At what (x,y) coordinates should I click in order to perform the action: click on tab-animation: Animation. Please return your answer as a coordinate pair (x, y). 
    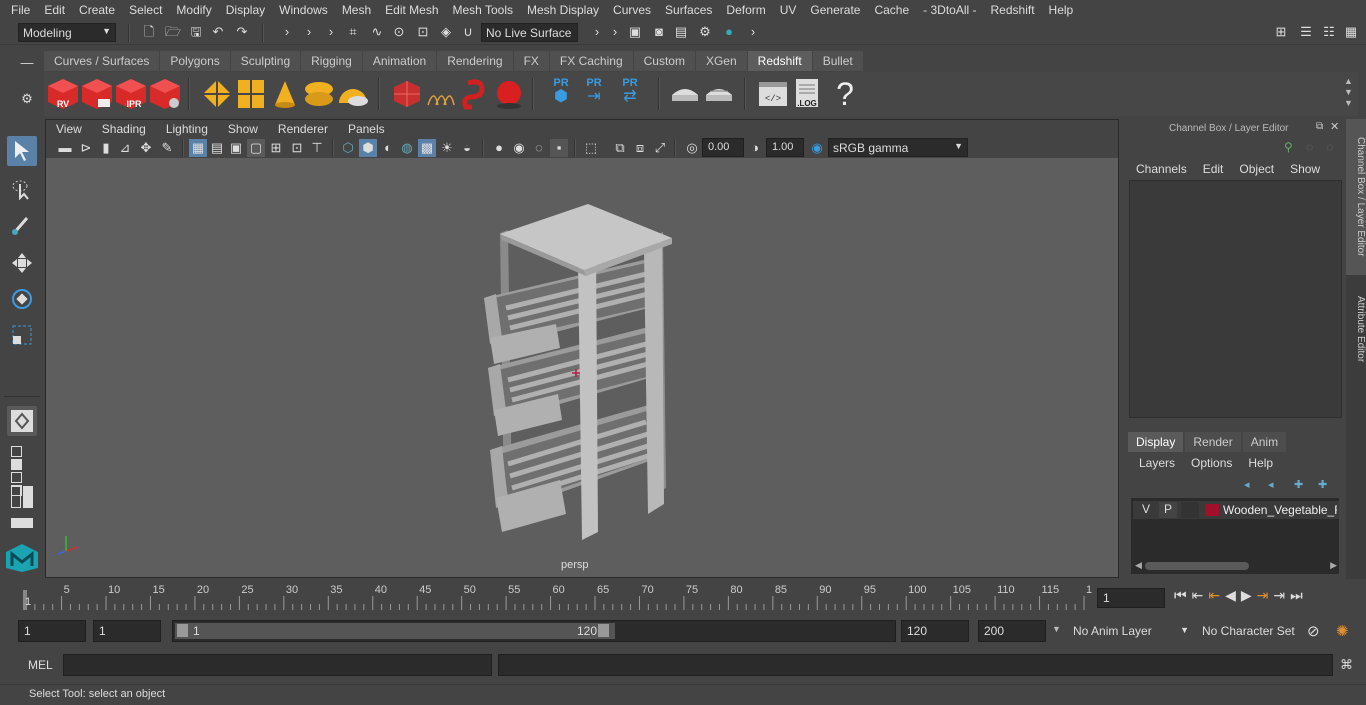
    Looking at the image, I should click on (399, 61).